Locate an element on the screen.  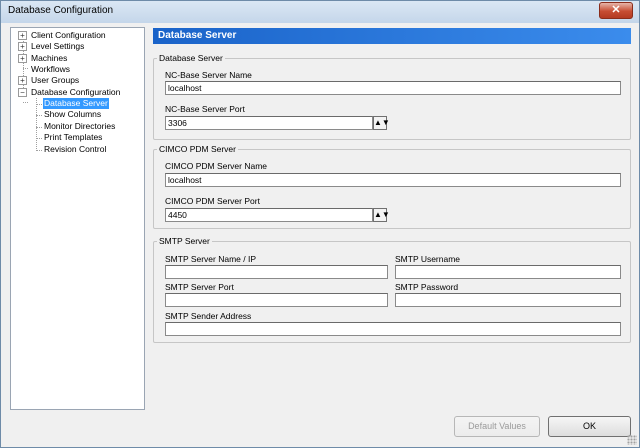
panel-title: Database Server is located at coordinates (392, 36).